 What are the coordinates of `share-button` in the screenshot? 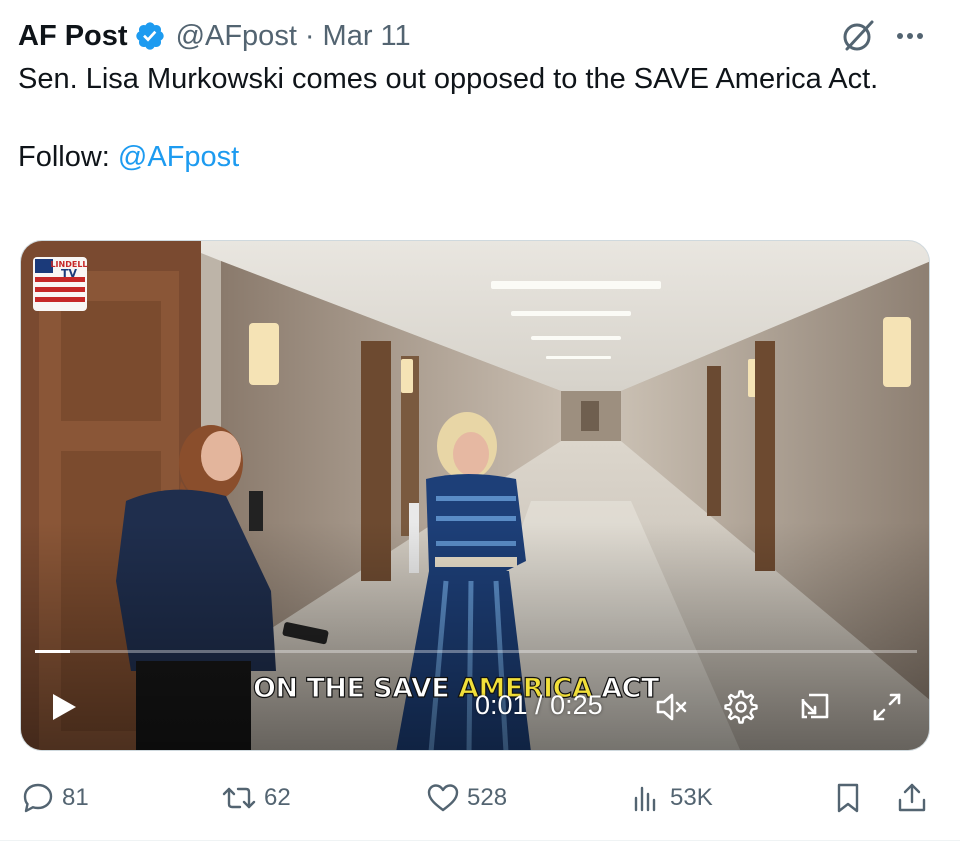 It's located at (915, 798).